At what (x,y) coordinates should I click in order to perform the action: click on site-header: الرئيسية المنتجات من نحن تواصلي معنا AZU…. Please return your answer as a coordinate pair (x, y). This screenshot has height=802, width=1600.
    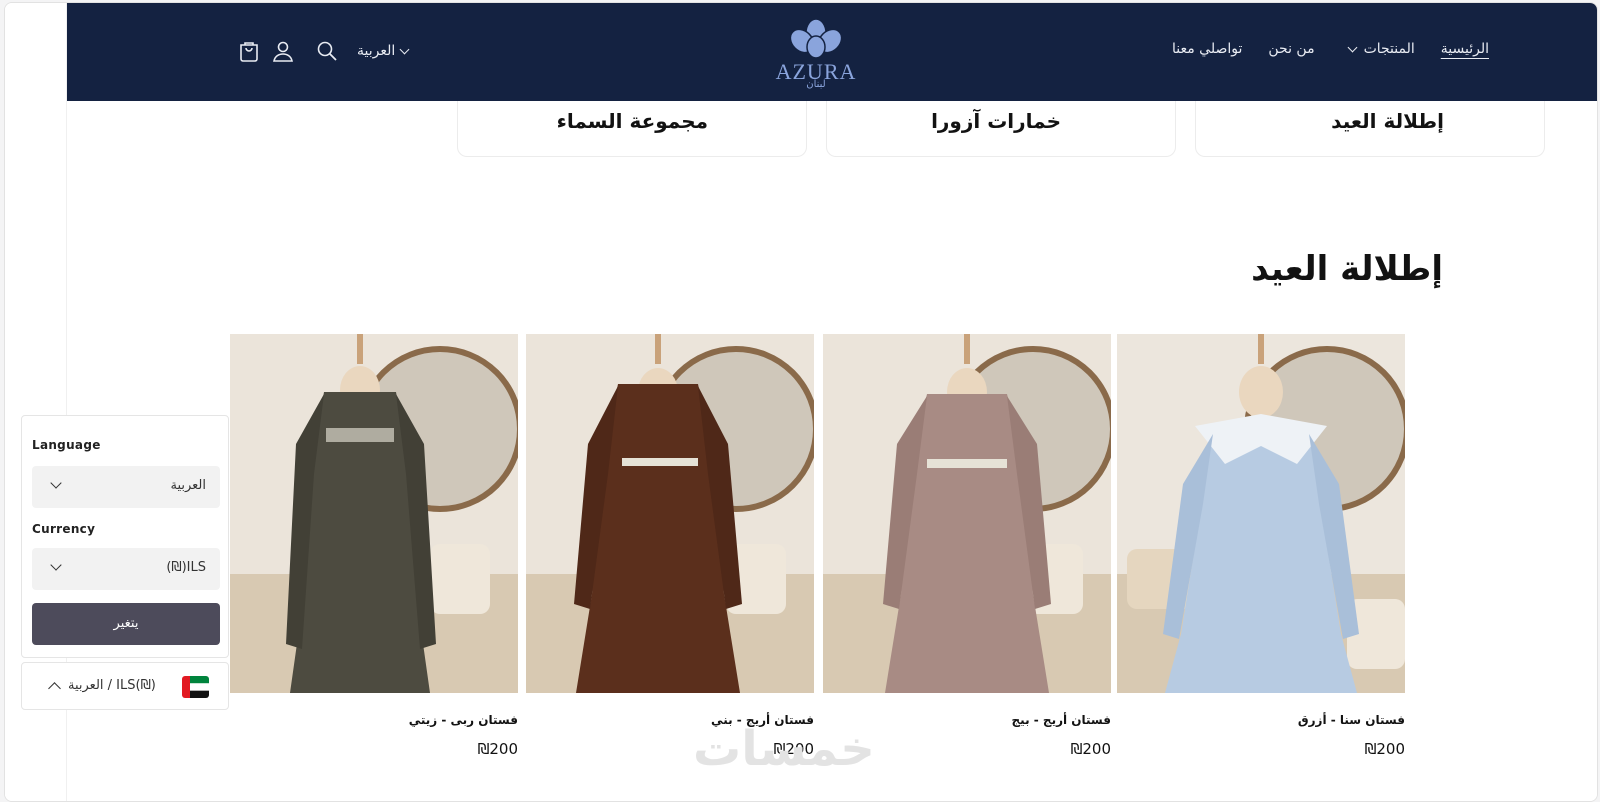
    Looking at the image, I should click on (832, 52).